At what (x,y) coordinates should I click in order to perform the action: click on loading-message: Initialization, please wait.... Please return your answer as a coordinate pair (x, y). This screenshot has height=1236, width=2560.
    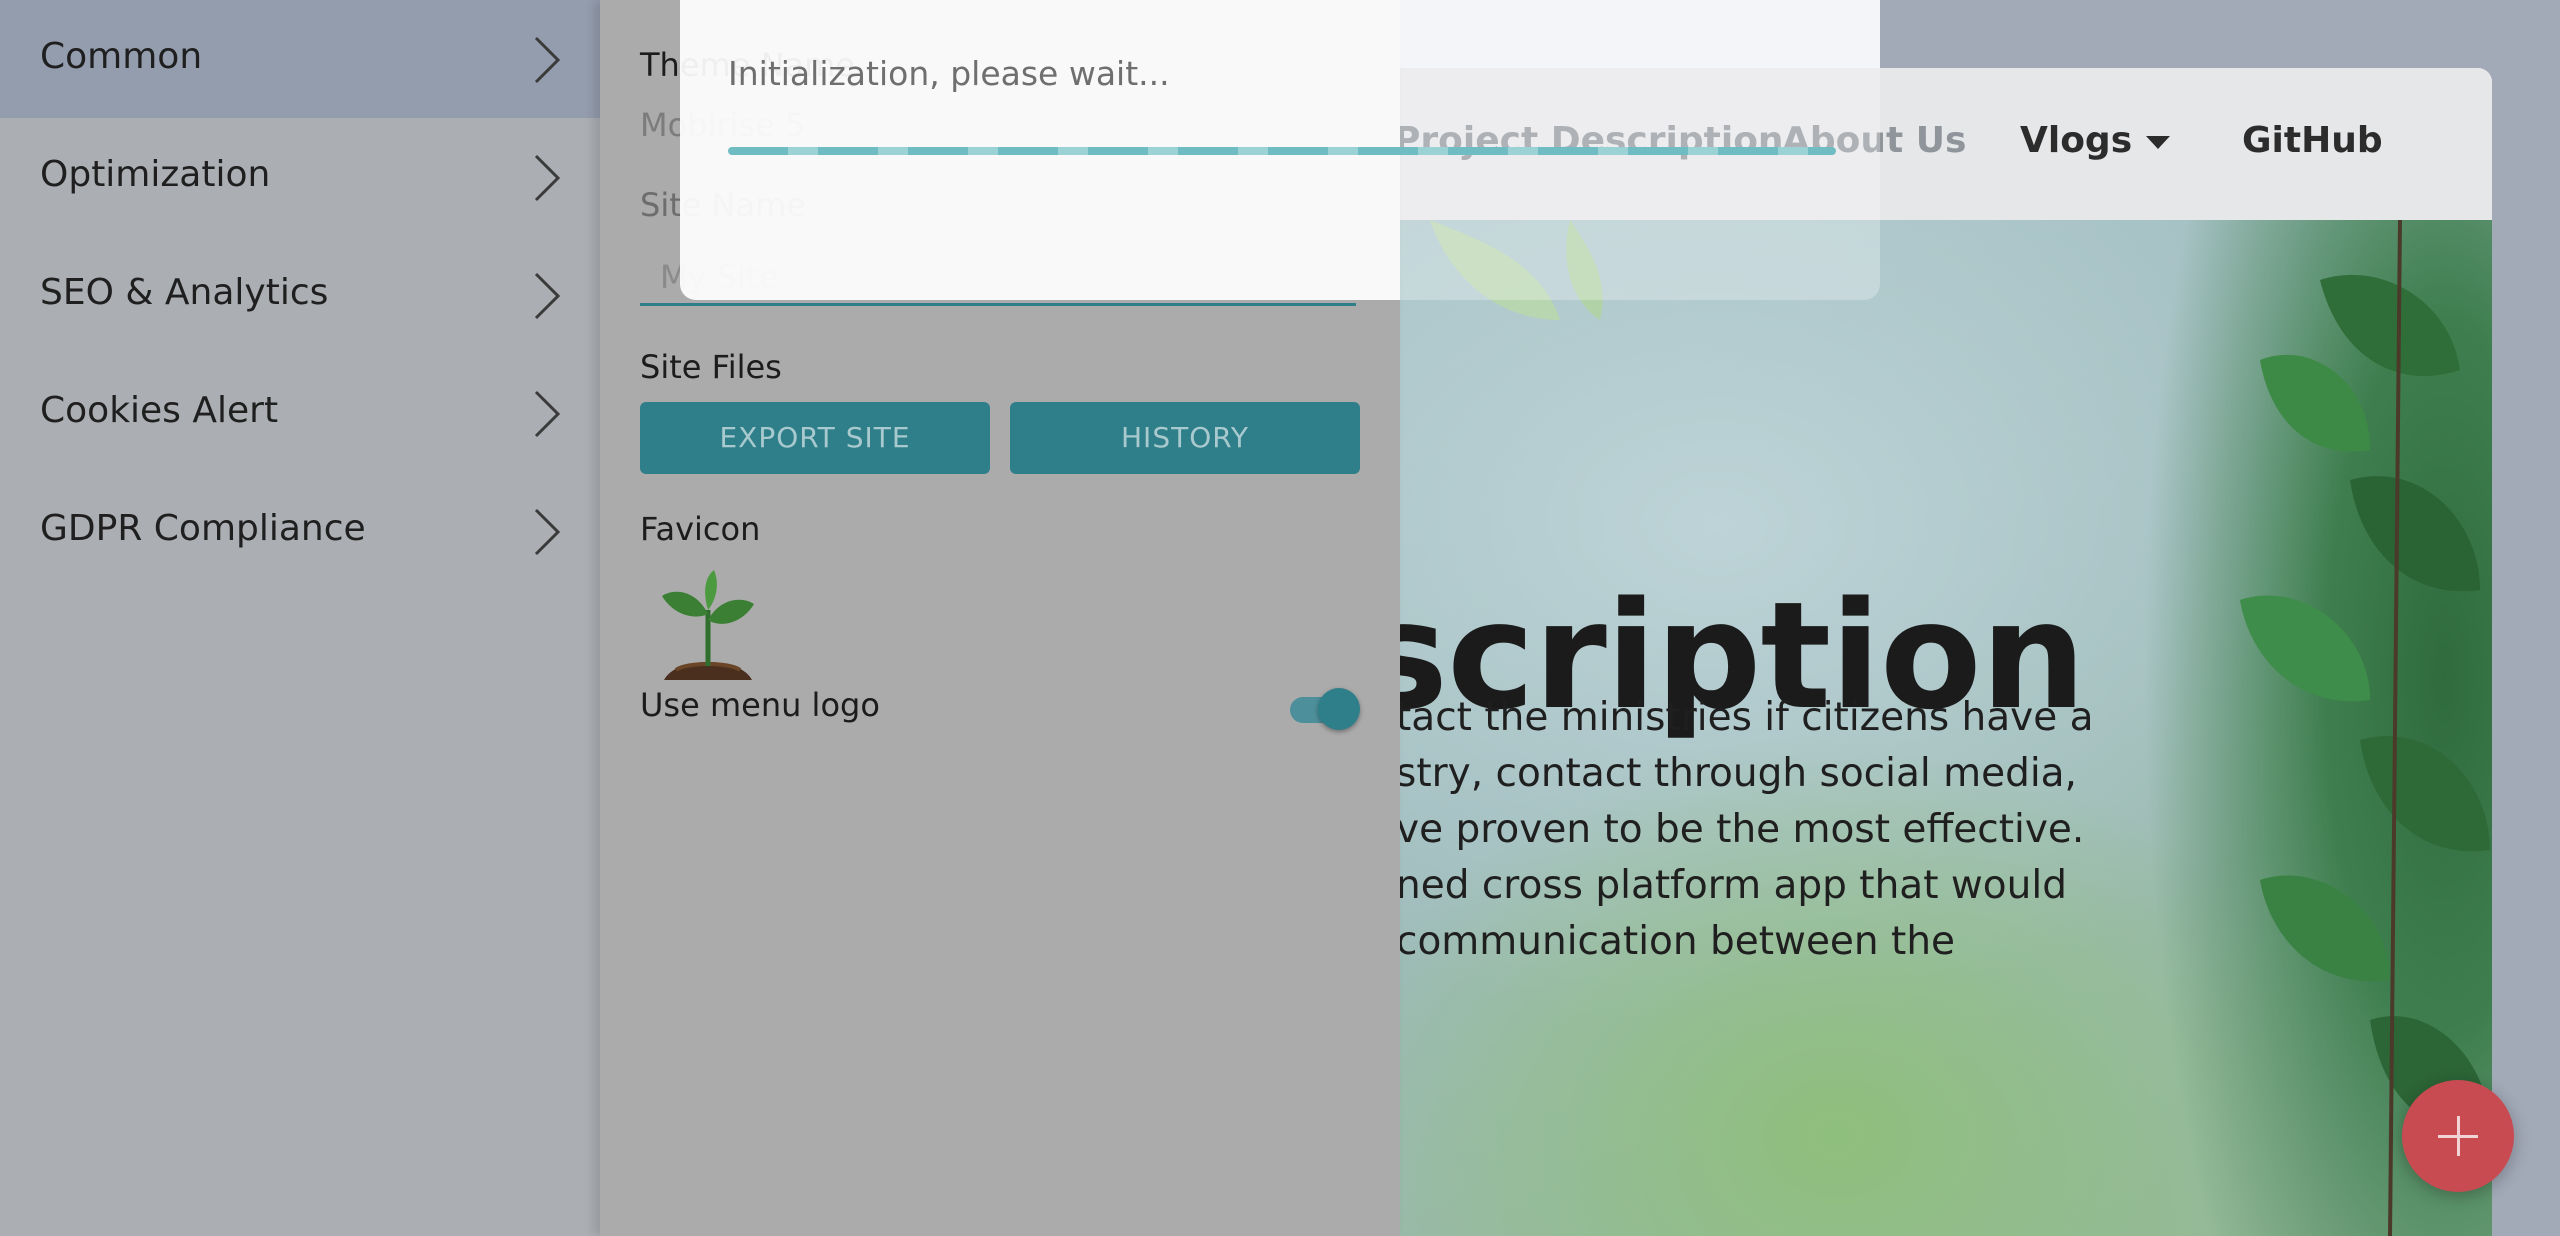
    Looking at the image, I should click on (949, 73).